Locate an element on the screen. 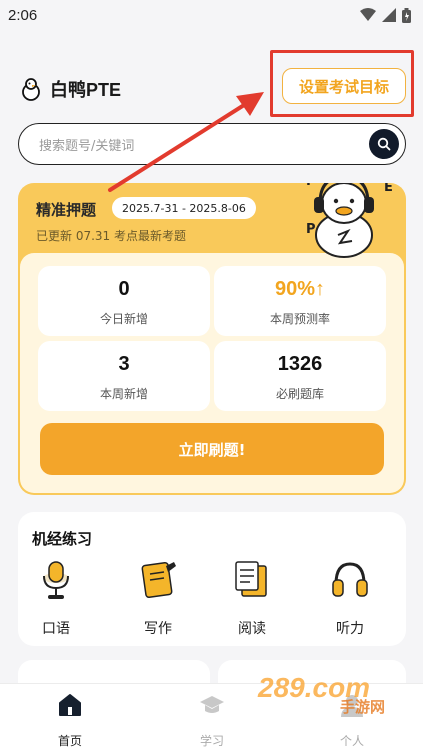  battery-icon is located at coordinates (406, 15).